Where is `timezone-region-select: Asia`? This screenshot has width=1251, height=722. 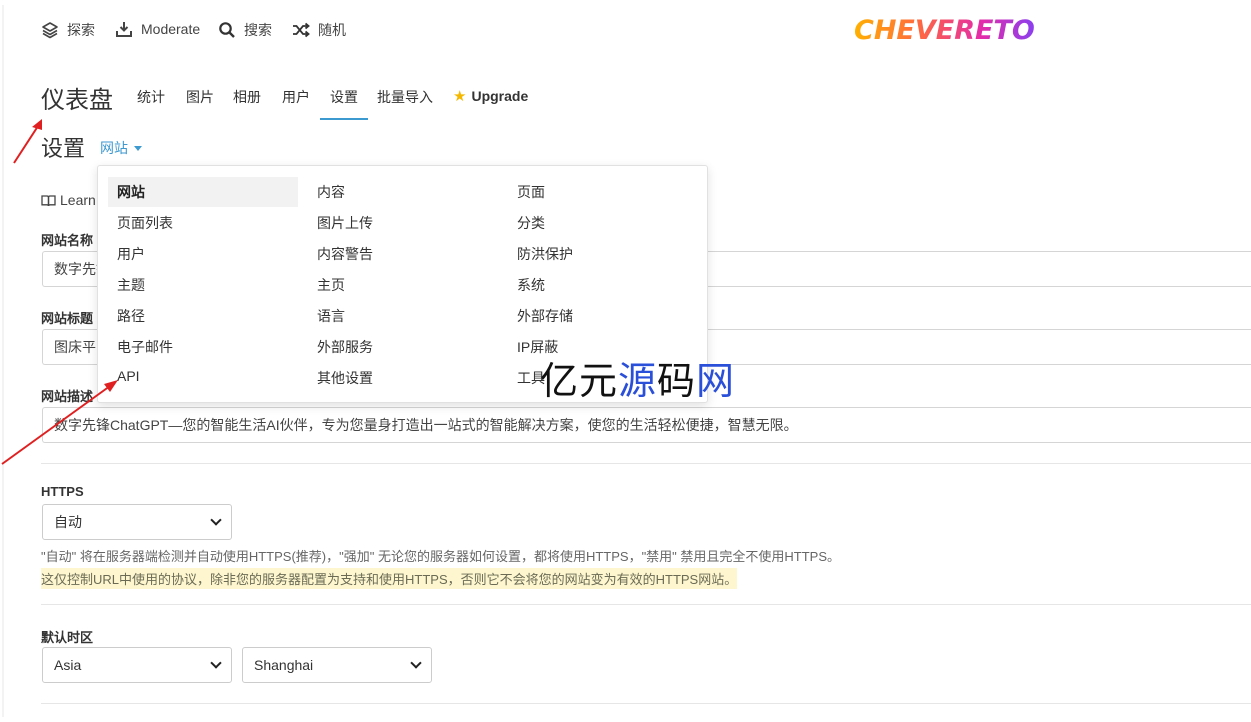
timezone-region-select: Asia is located at coordinates (137, 665).